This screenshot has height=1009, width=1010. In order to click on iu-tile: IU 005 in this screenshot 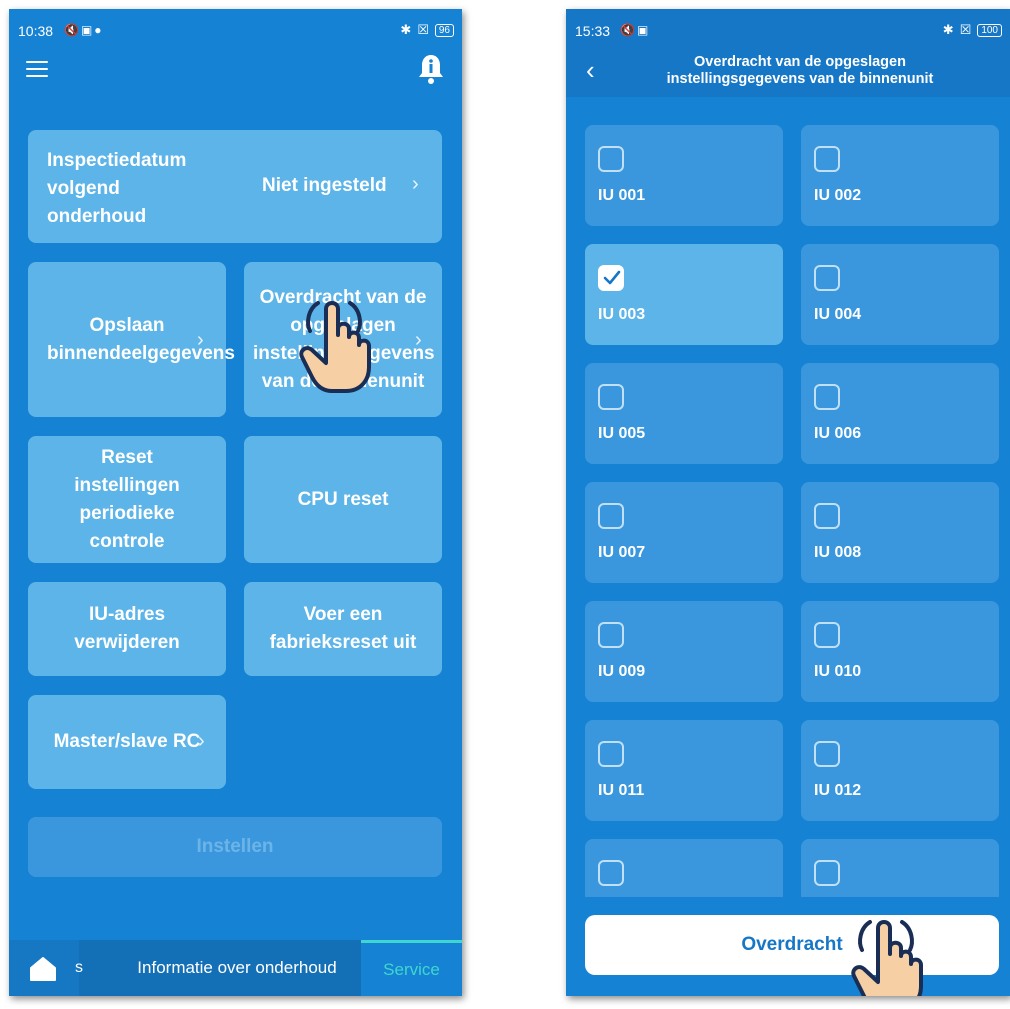, I will do `click(684, 413)`.